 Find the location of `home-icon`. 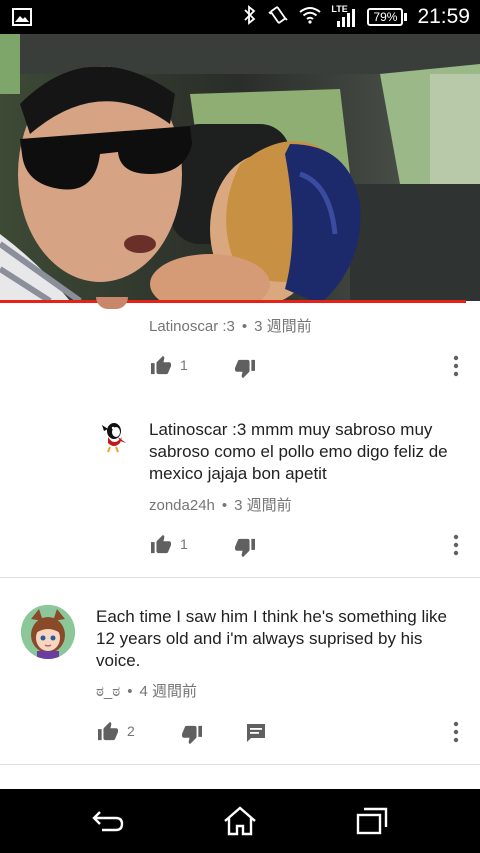

home-icon is located at coordinates (240, 821).